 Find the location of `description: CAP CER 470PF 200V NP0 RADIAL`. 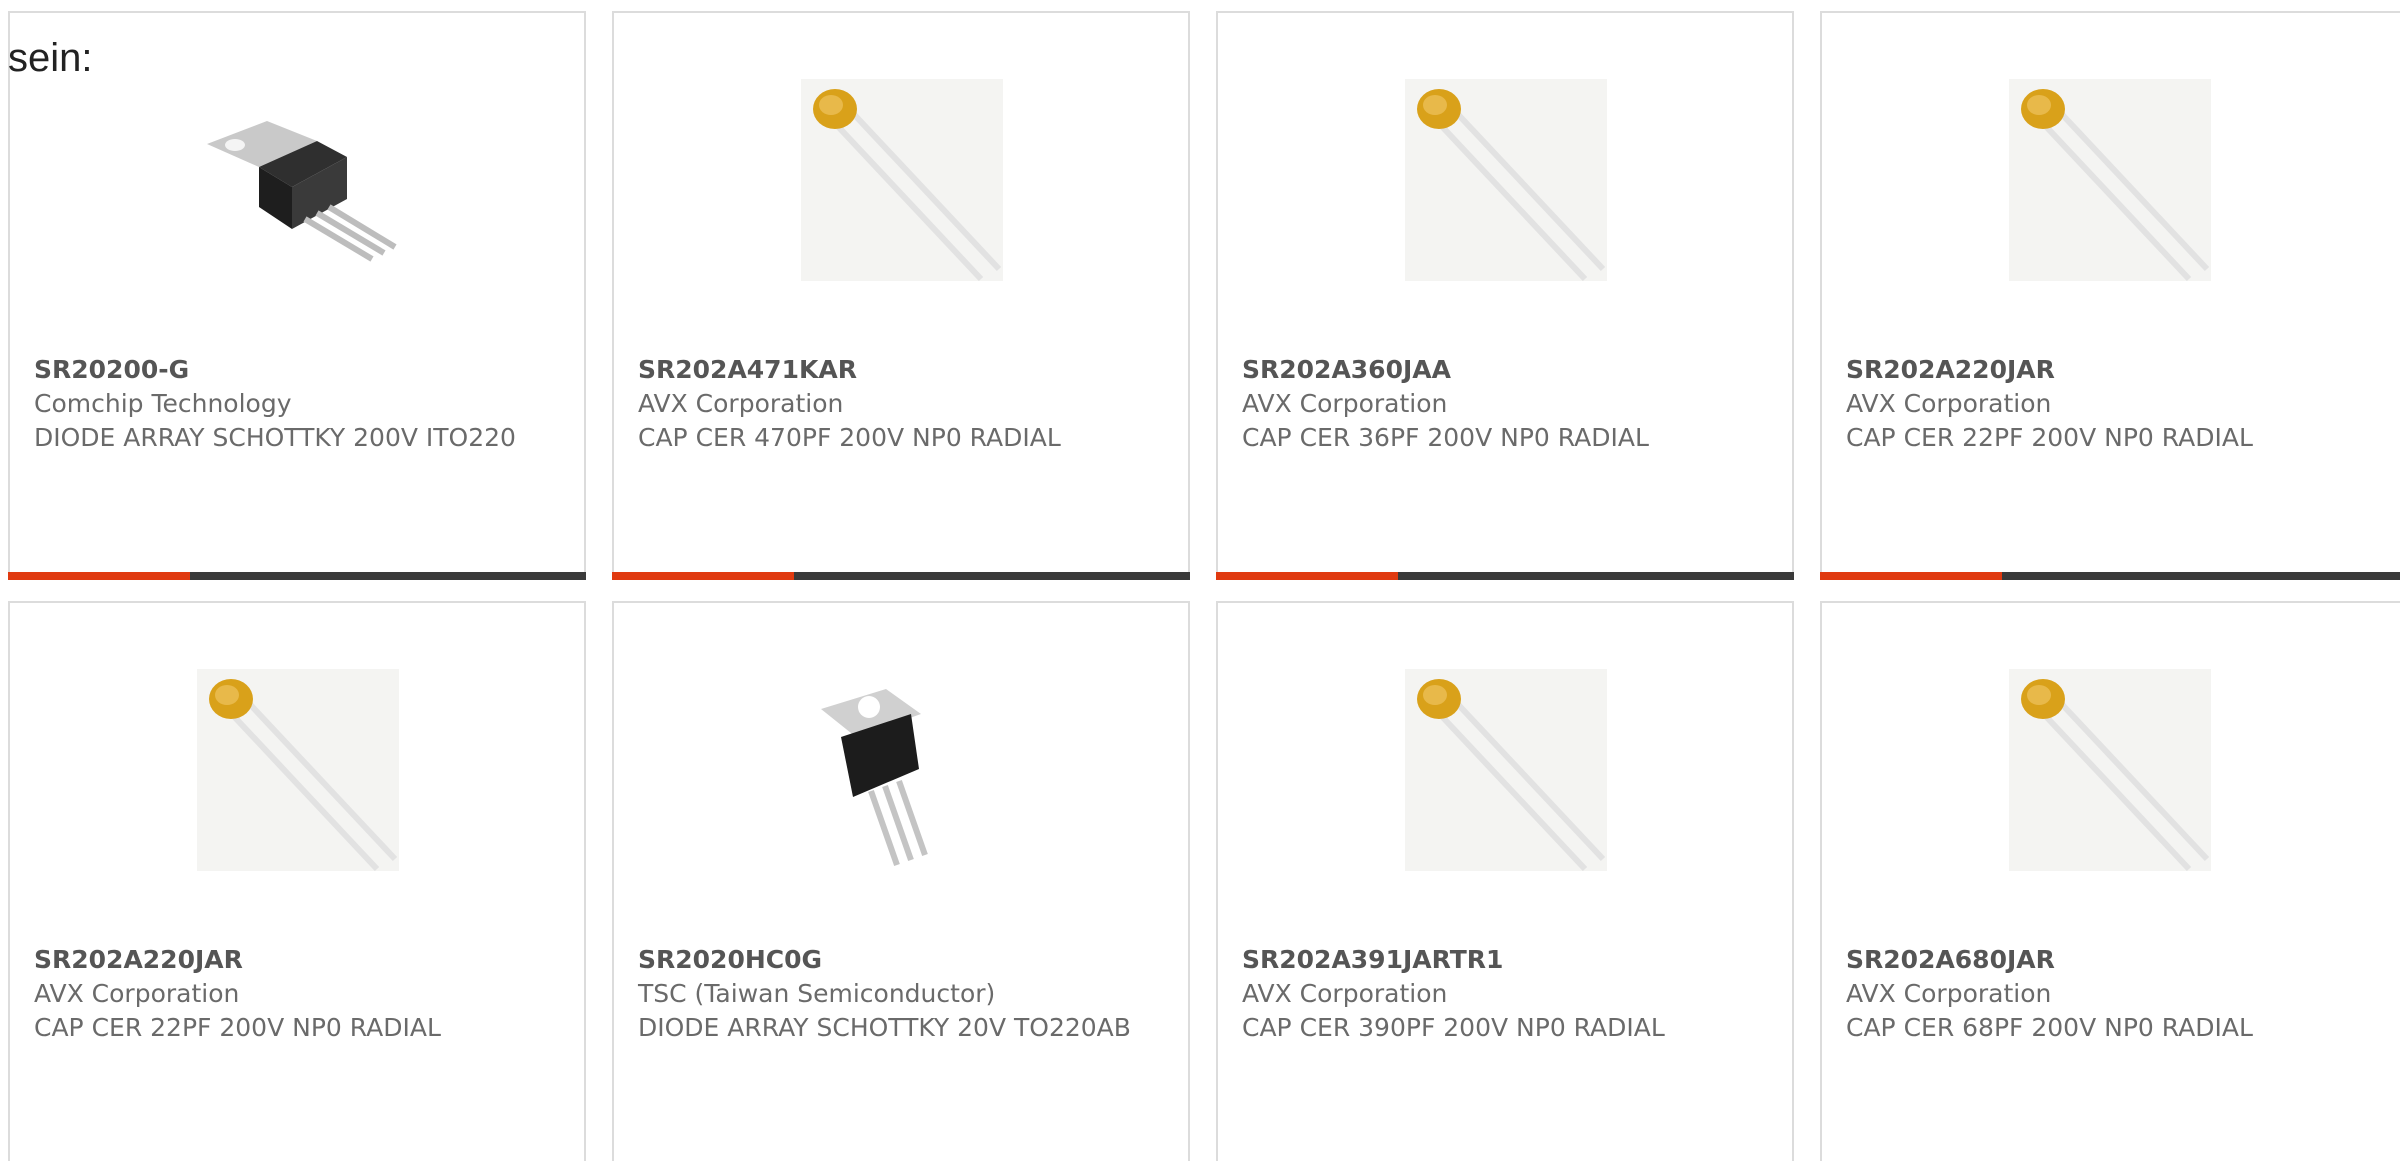

description: CAP CER 470PF 200V NP0 RADIAL is located at coordinates (849, 437).